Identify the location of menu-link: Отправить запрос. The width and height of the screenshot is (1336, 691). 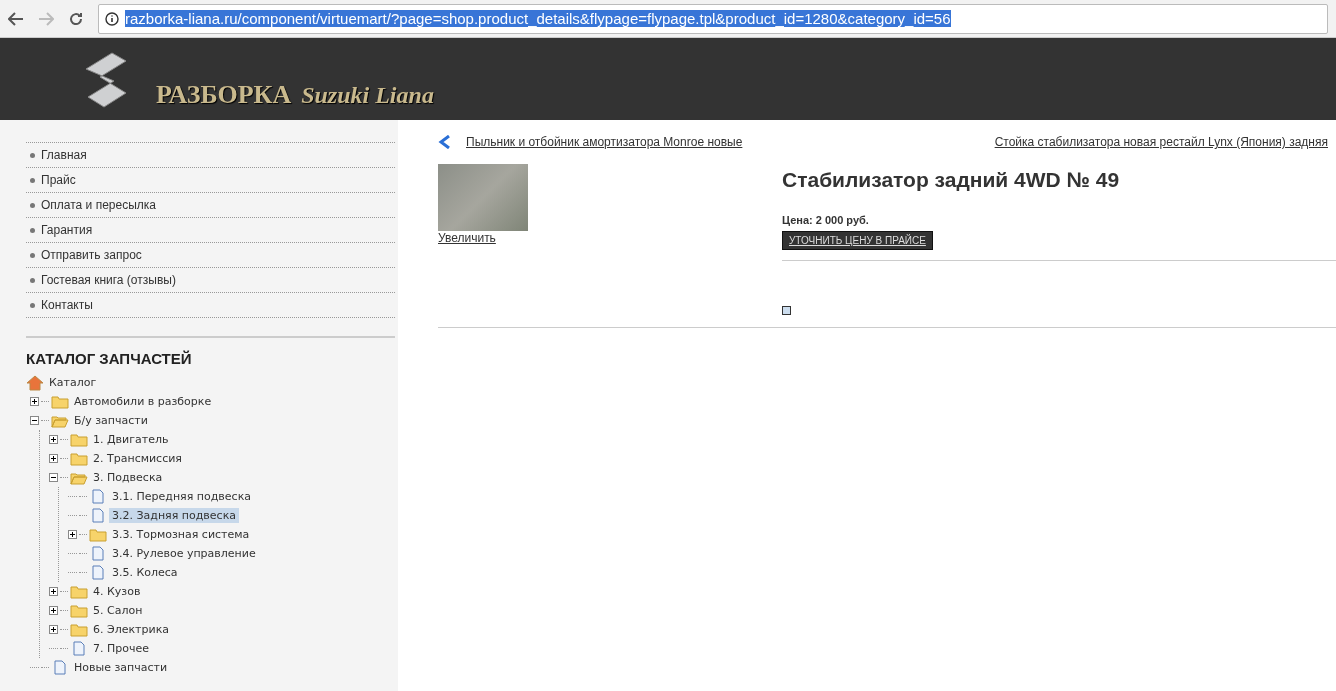
(210, 255).